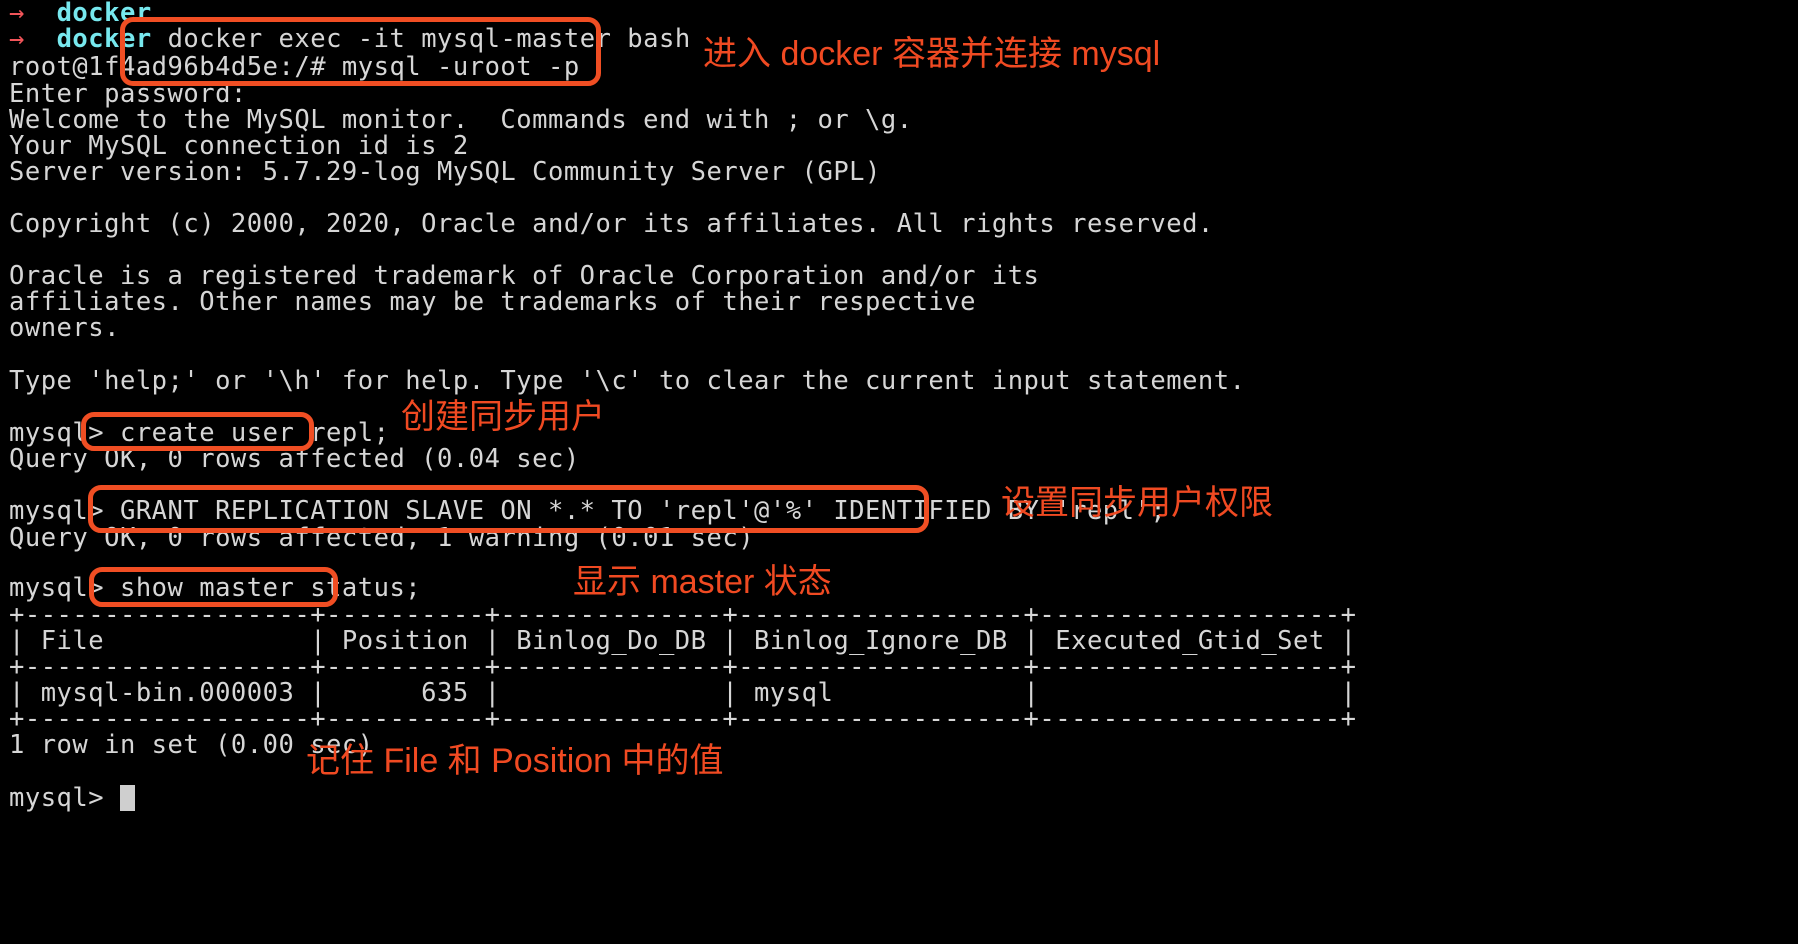  Describe the element at coordinates (503, 417) in the screenshot. I see `annotation-create-sync-user: 创建同步用户` at that location.